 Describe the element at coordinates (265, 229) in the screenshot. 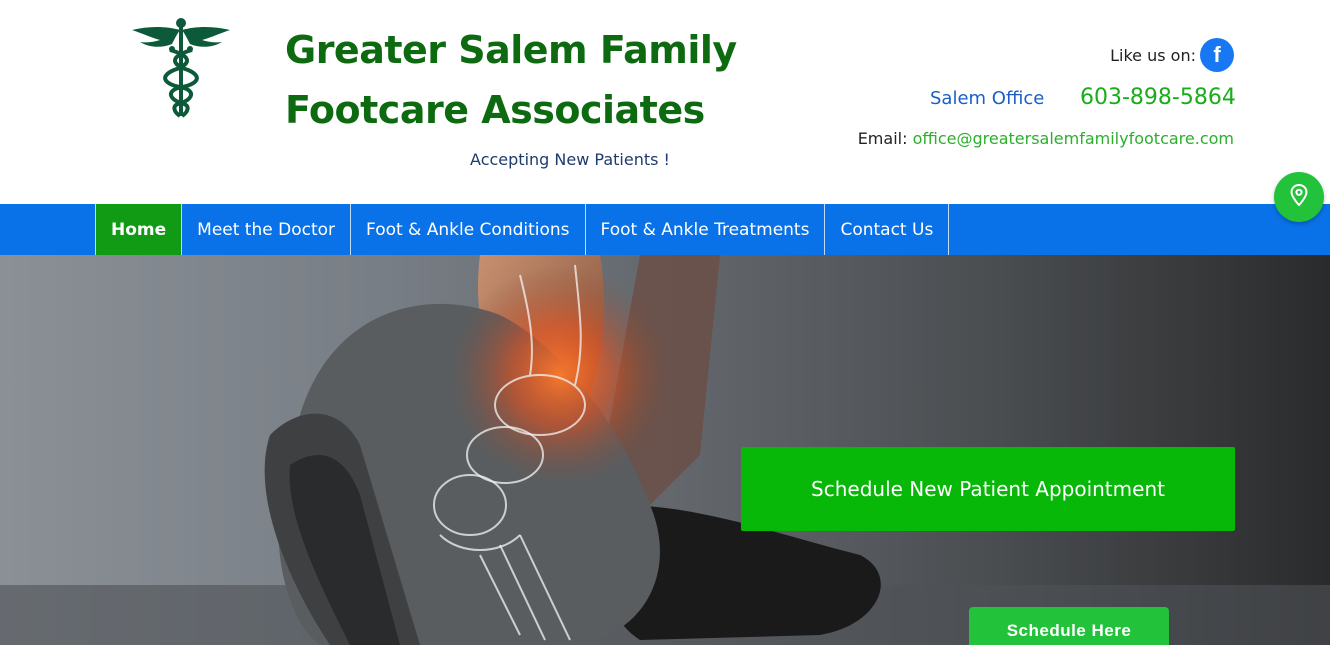

I see `nav-item-meet-the-doctor: Meet the Doctor` at that location.